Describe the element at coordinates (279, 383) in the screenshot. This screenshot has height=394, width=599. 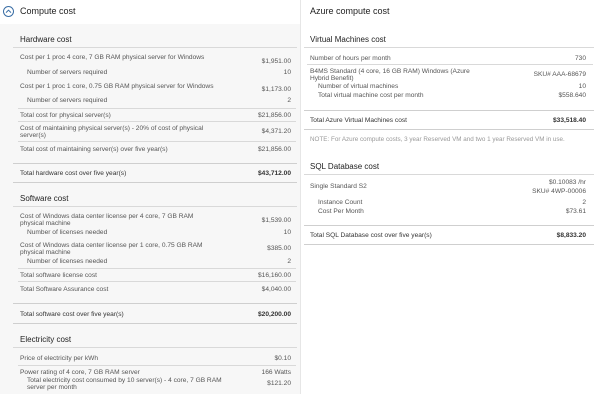
I see `el-row-value: $121.20` at that location.